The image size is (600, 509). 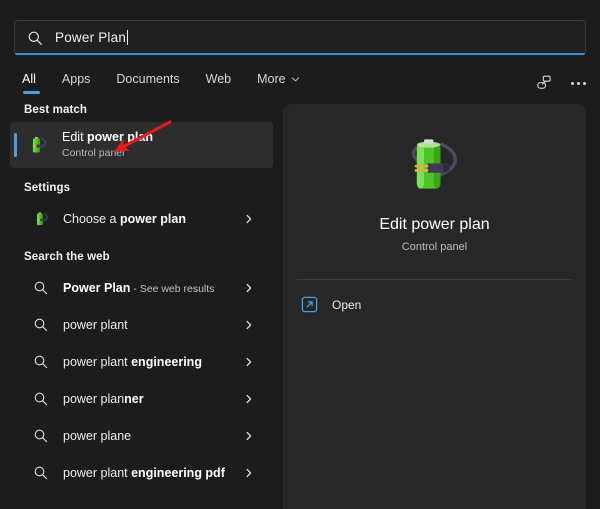 I want to click on tab-apps-label: Apps, so click(x=76, y=79).